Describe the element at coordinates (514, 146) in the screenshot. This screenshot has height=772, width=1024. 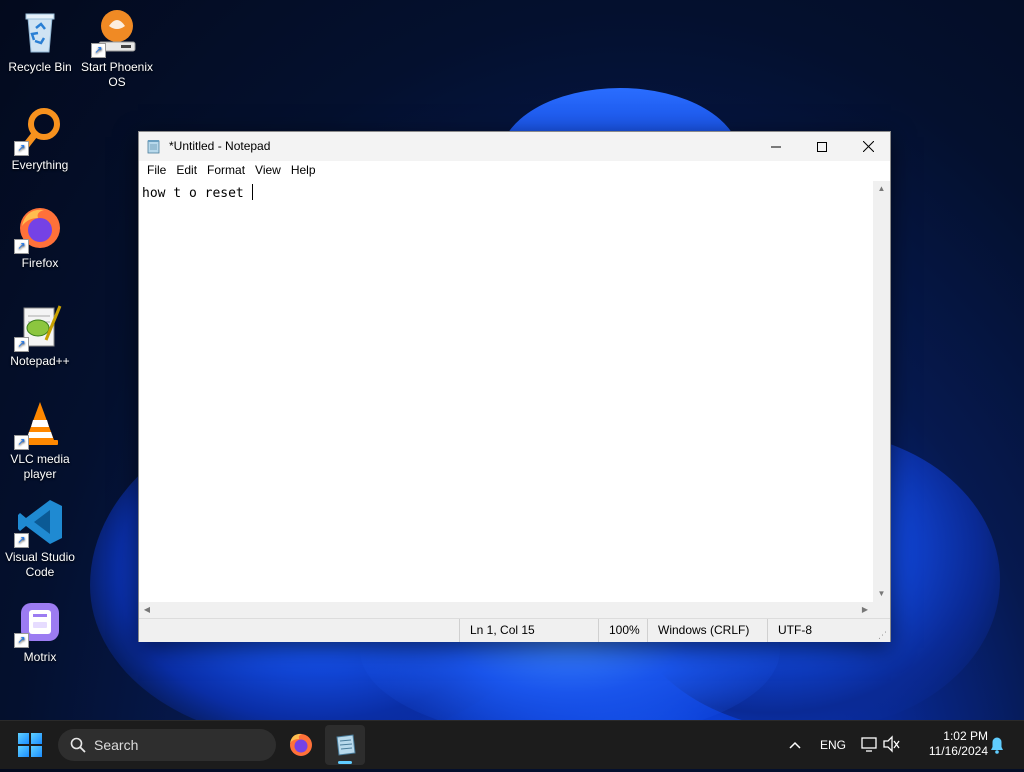
I see `title-bar: *Untitled - Notepad` at that location.